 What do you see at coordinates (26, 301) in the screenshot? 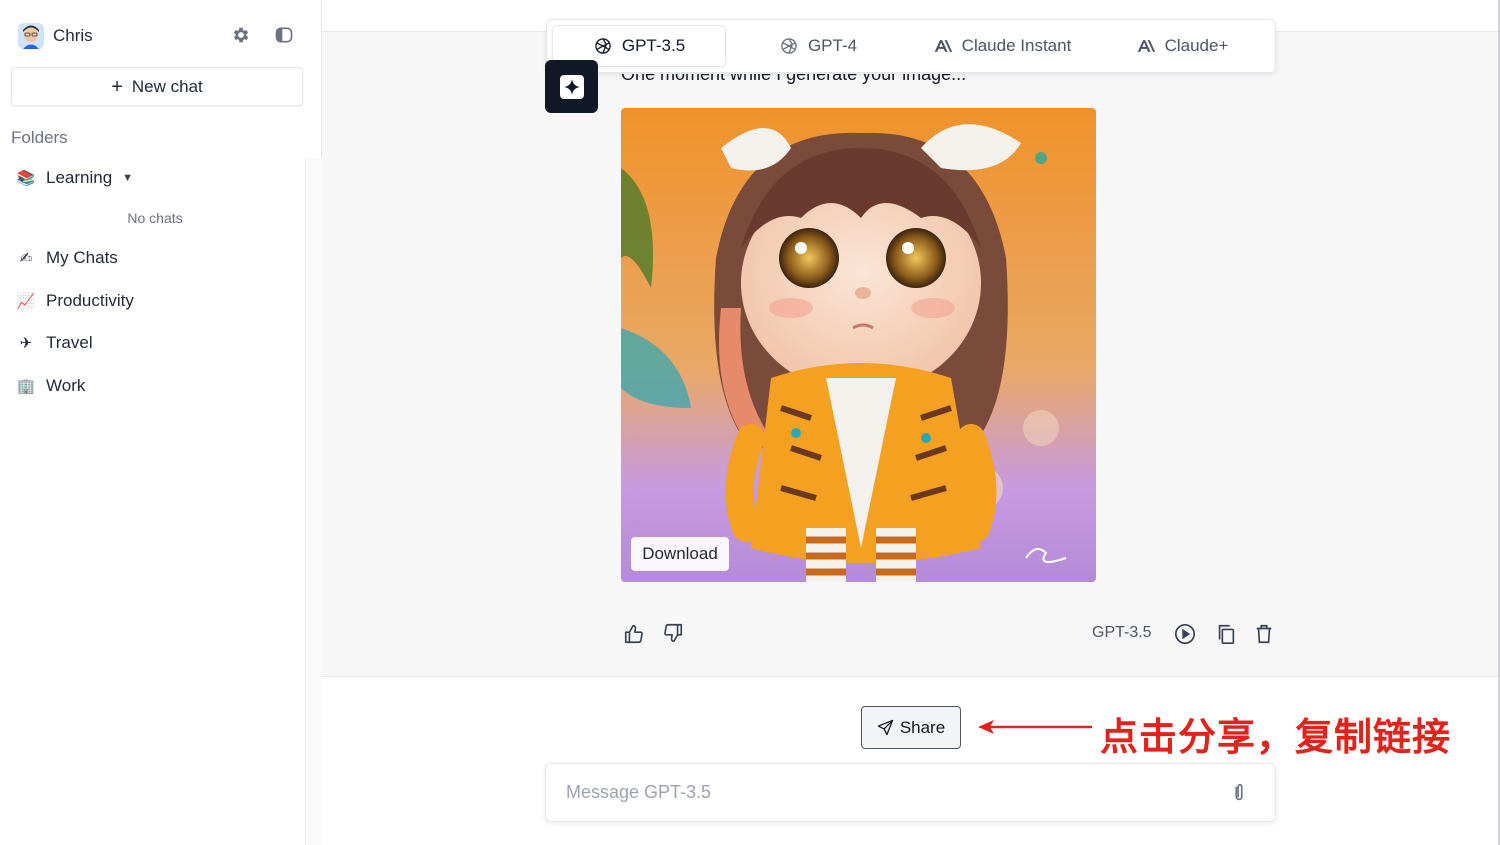
I see `chart-increasing-icon: 📈` at bounding box center [26, 301].